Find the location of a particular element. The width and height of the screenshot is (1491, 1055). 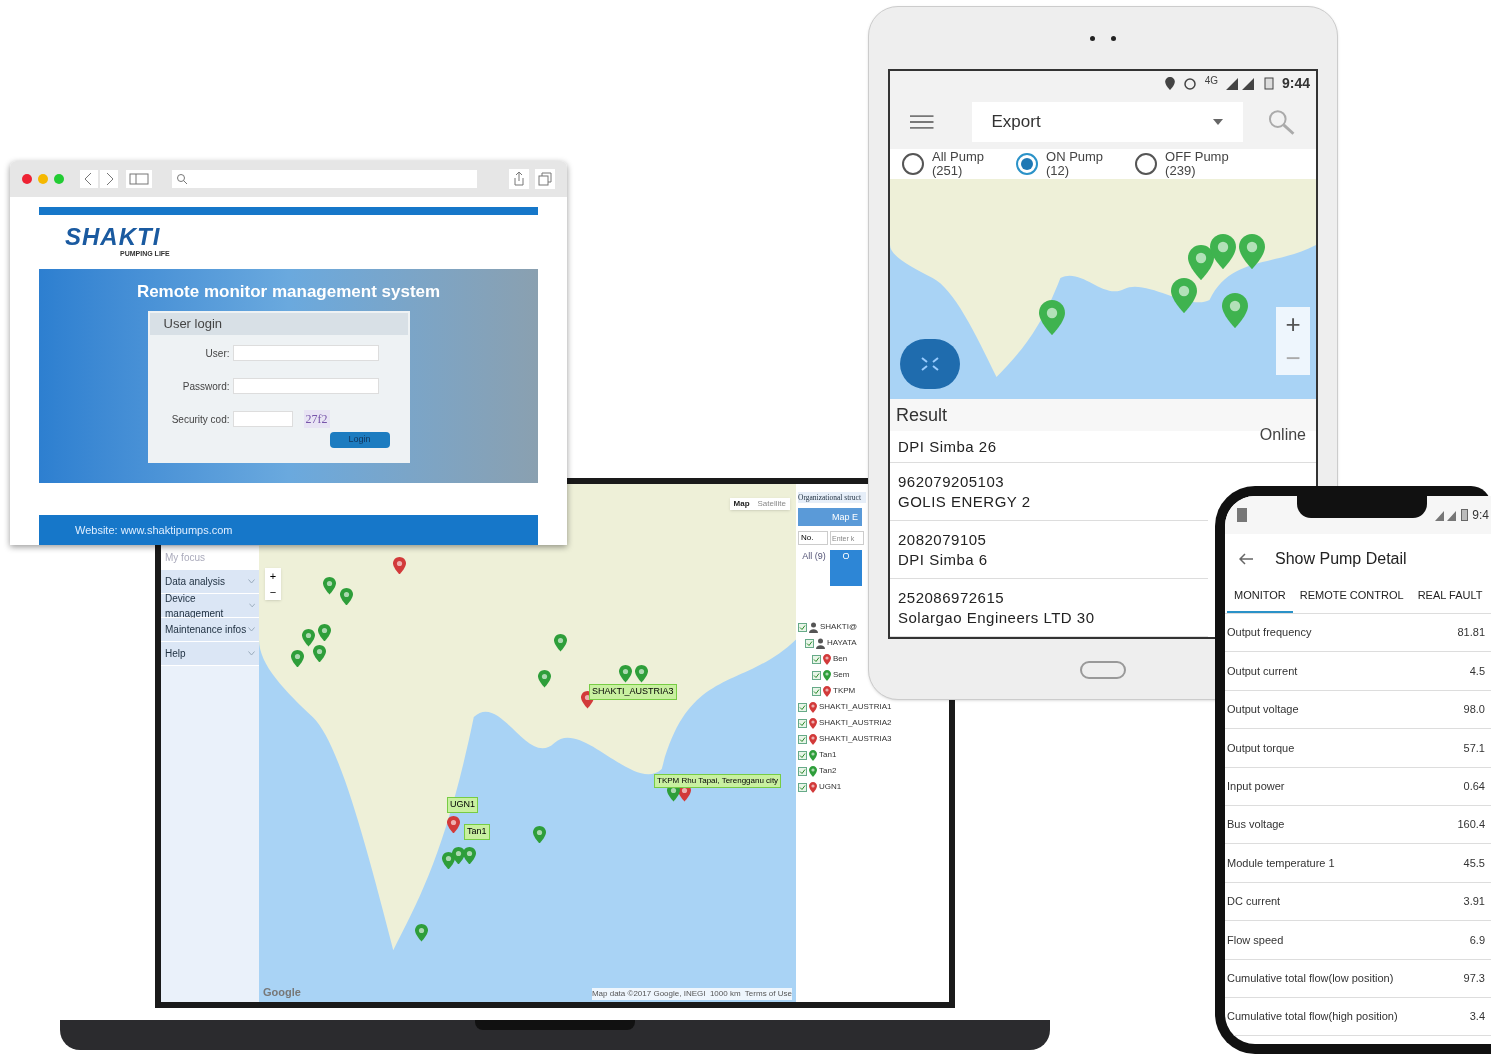

field-label: Security cod: is located at coordinates (200, 419).